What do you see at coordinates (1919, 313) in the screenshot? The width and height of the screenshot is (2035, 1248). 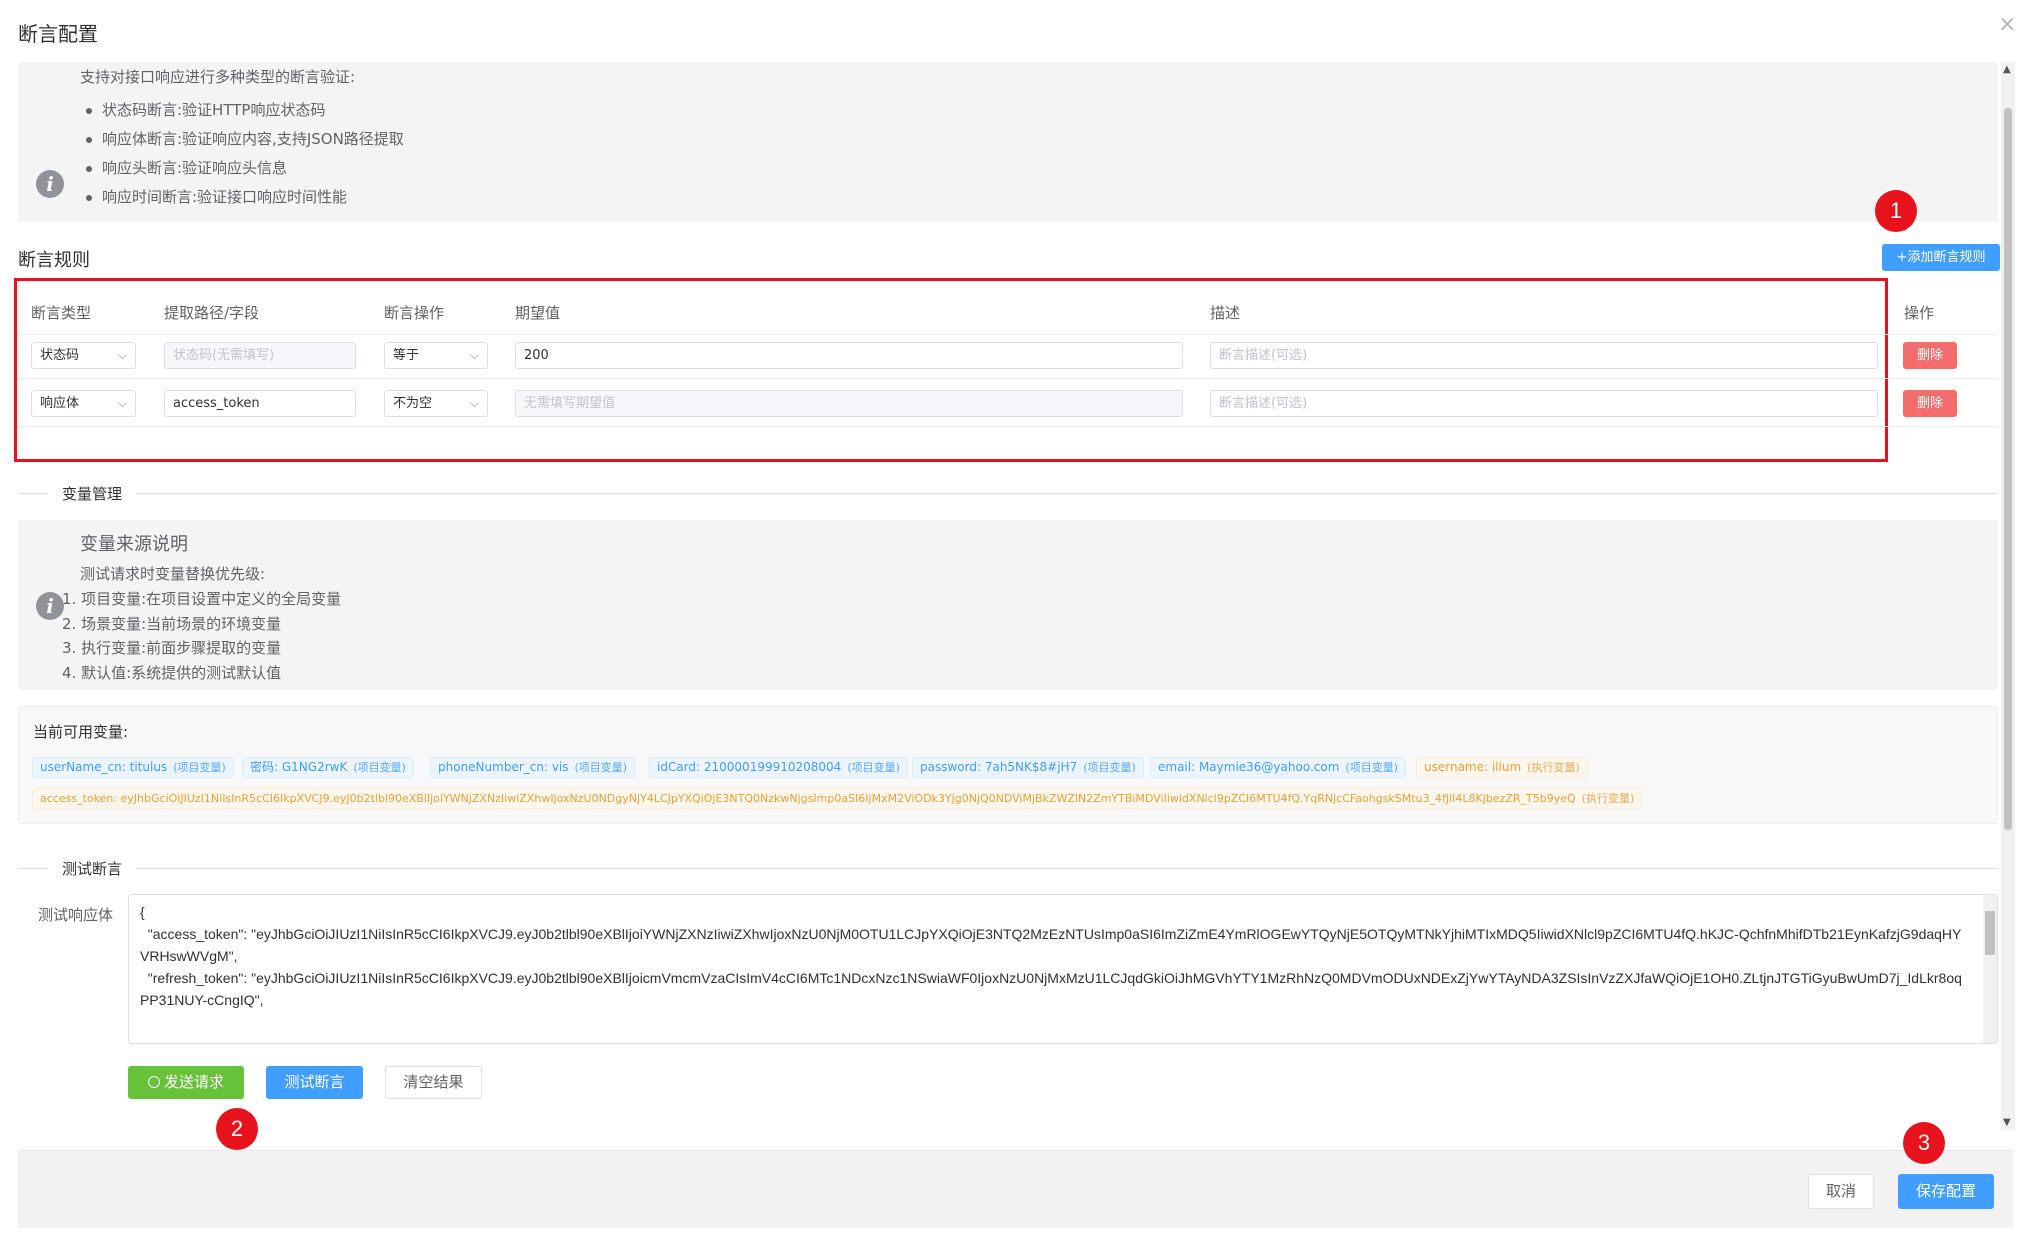 I see `header-action: 操作` at bounding box center [1919, 313].